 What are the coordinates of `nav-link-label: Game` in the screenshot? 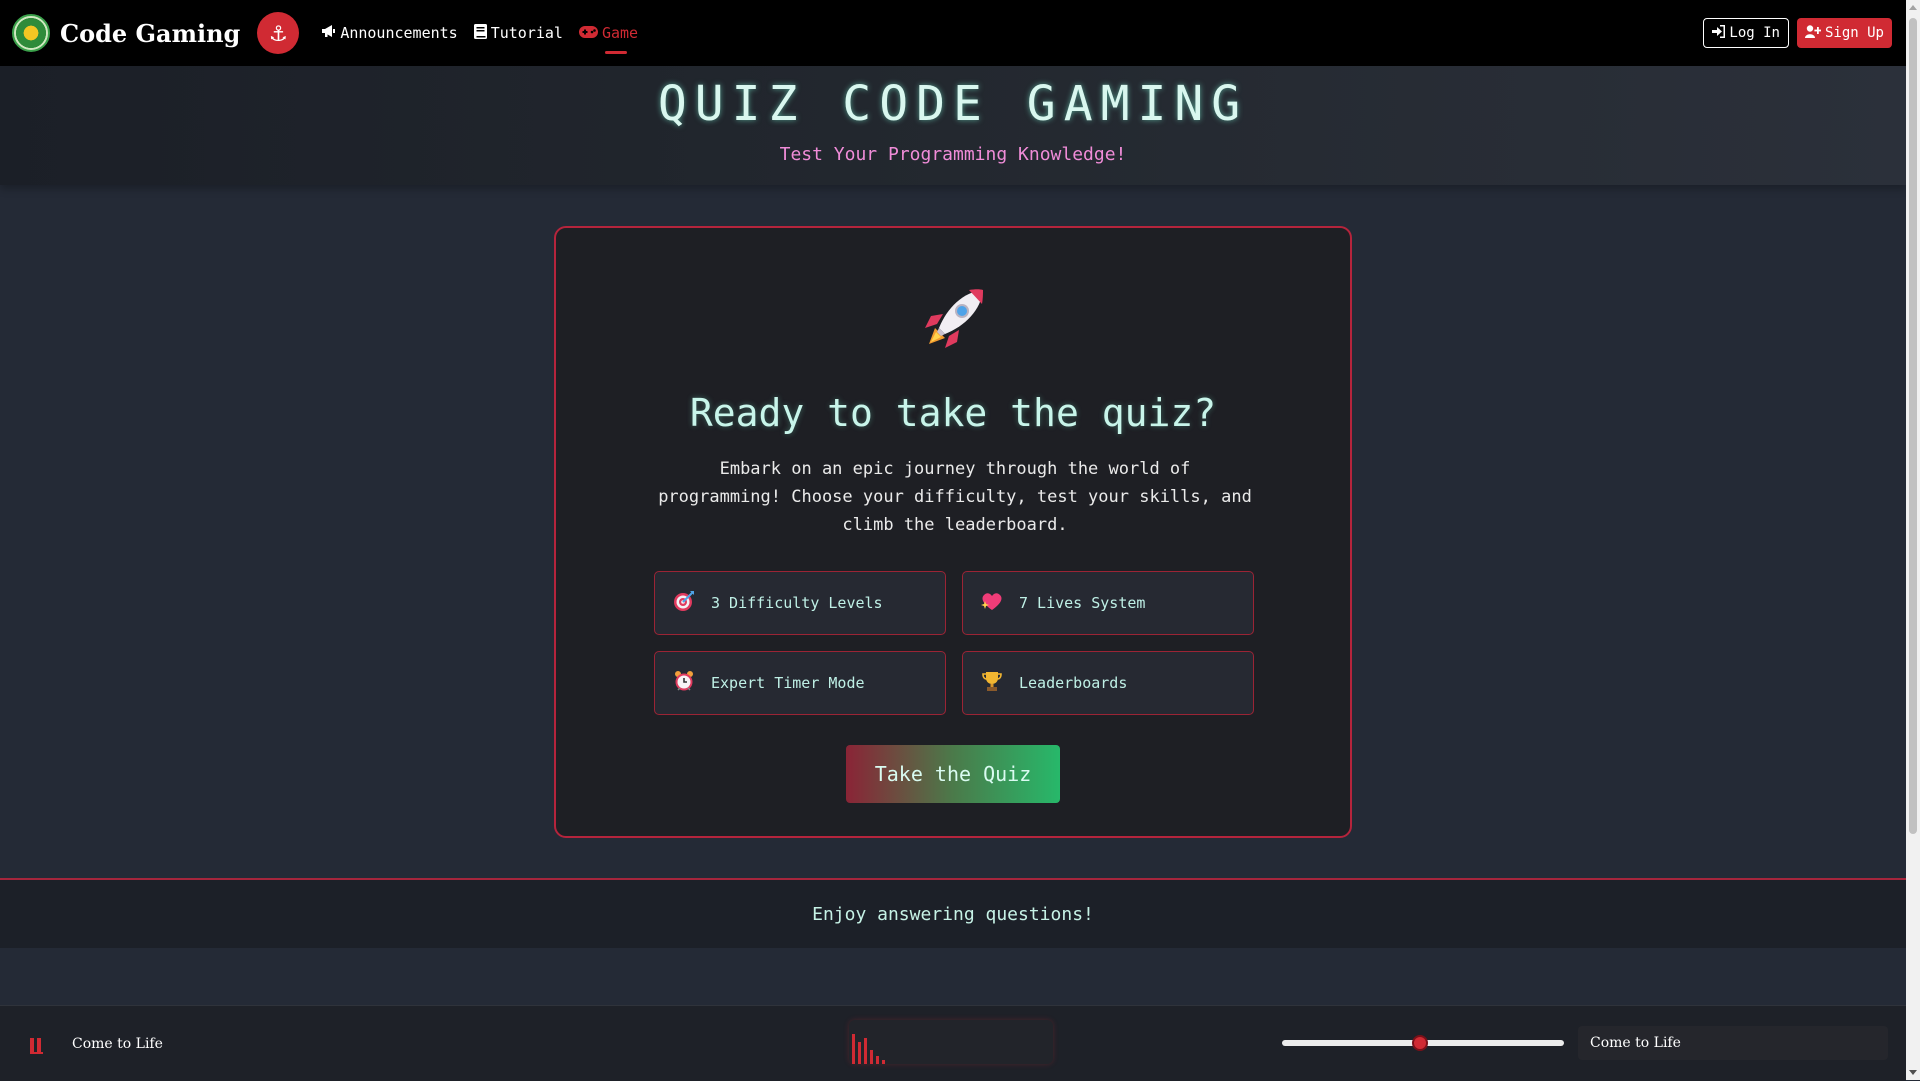 It's located at (620, 33).